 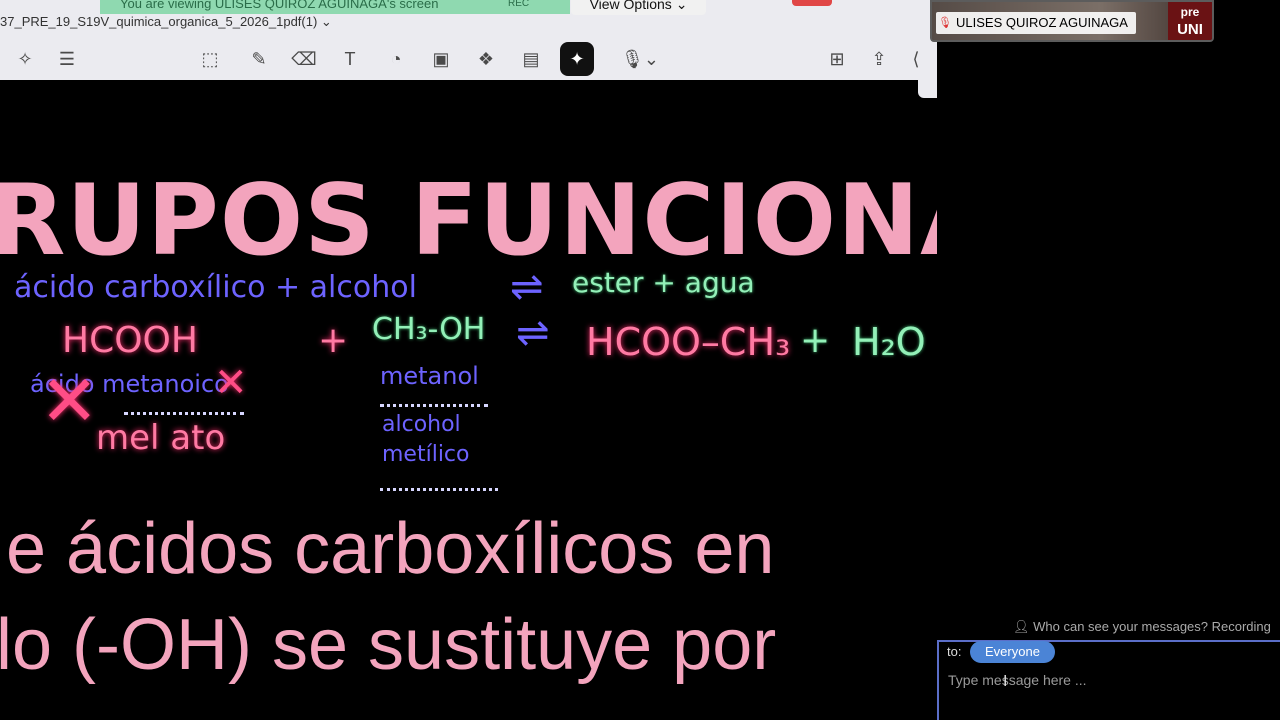 What do you see at coordinates (916, 59) in the screenshot?
I see `more-icon: ⟨` at bounding box center [916, 59].